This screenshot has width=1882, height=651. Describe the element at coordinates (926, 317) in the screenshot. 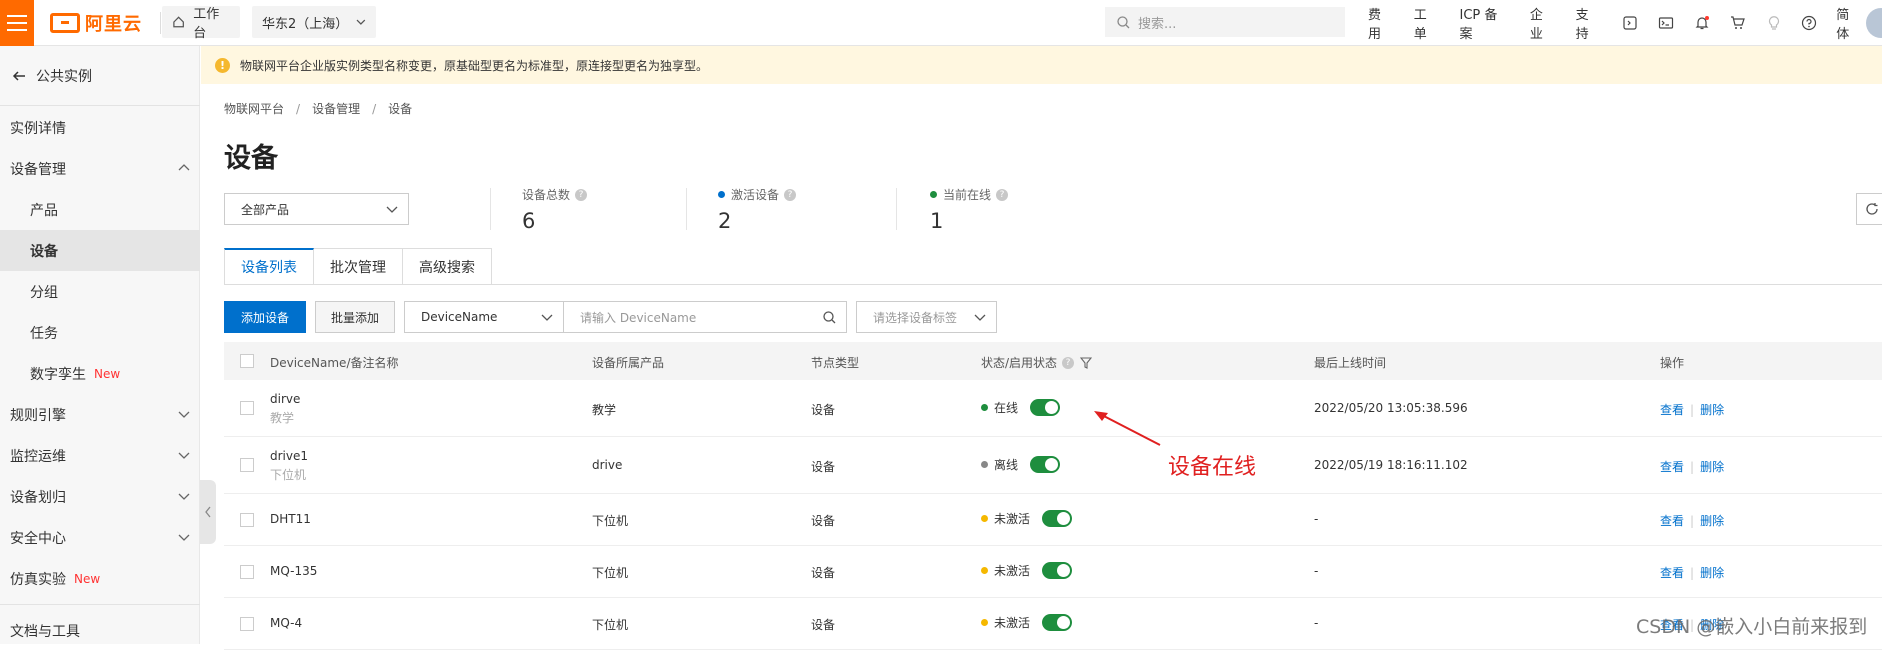

I see `device-tag-select: 请选择设备标签` at that location.